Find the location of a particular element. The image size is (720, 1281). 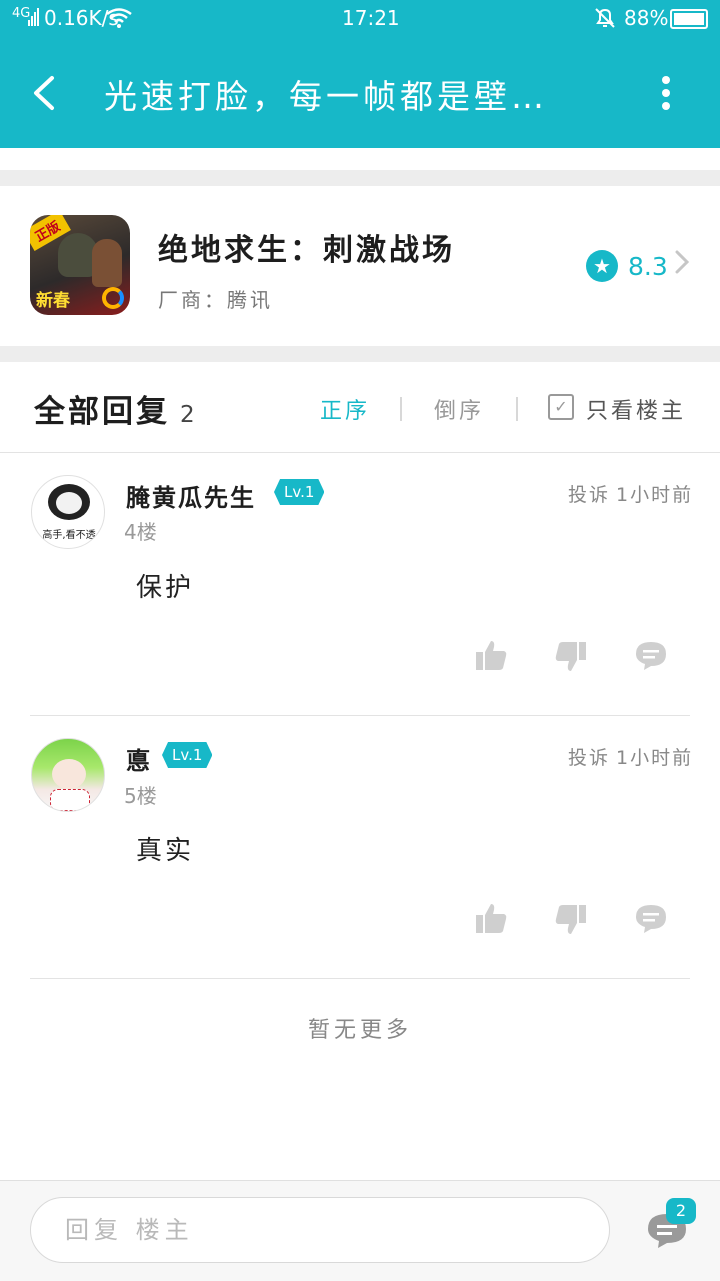

header-divider is located at coordinates (360, 452).